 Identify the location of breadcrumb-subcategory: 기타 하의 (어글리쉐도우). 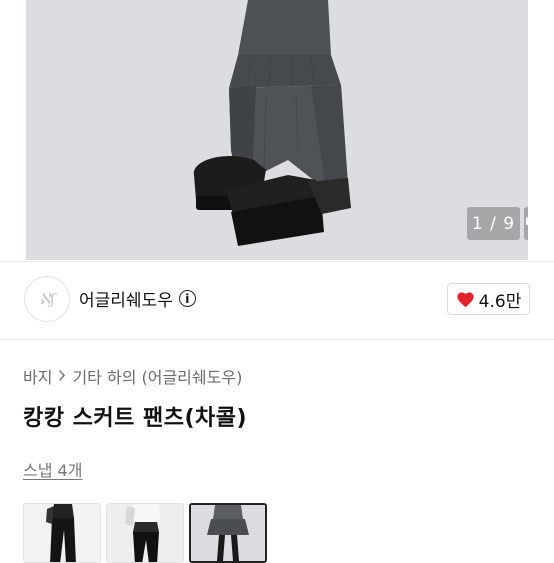
(157, 376).